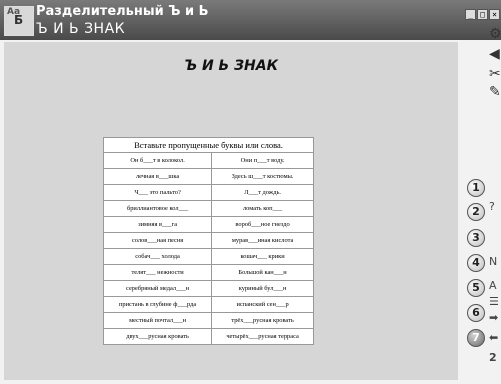  I want to click on sound-icon: ◀, so click(494, 54).